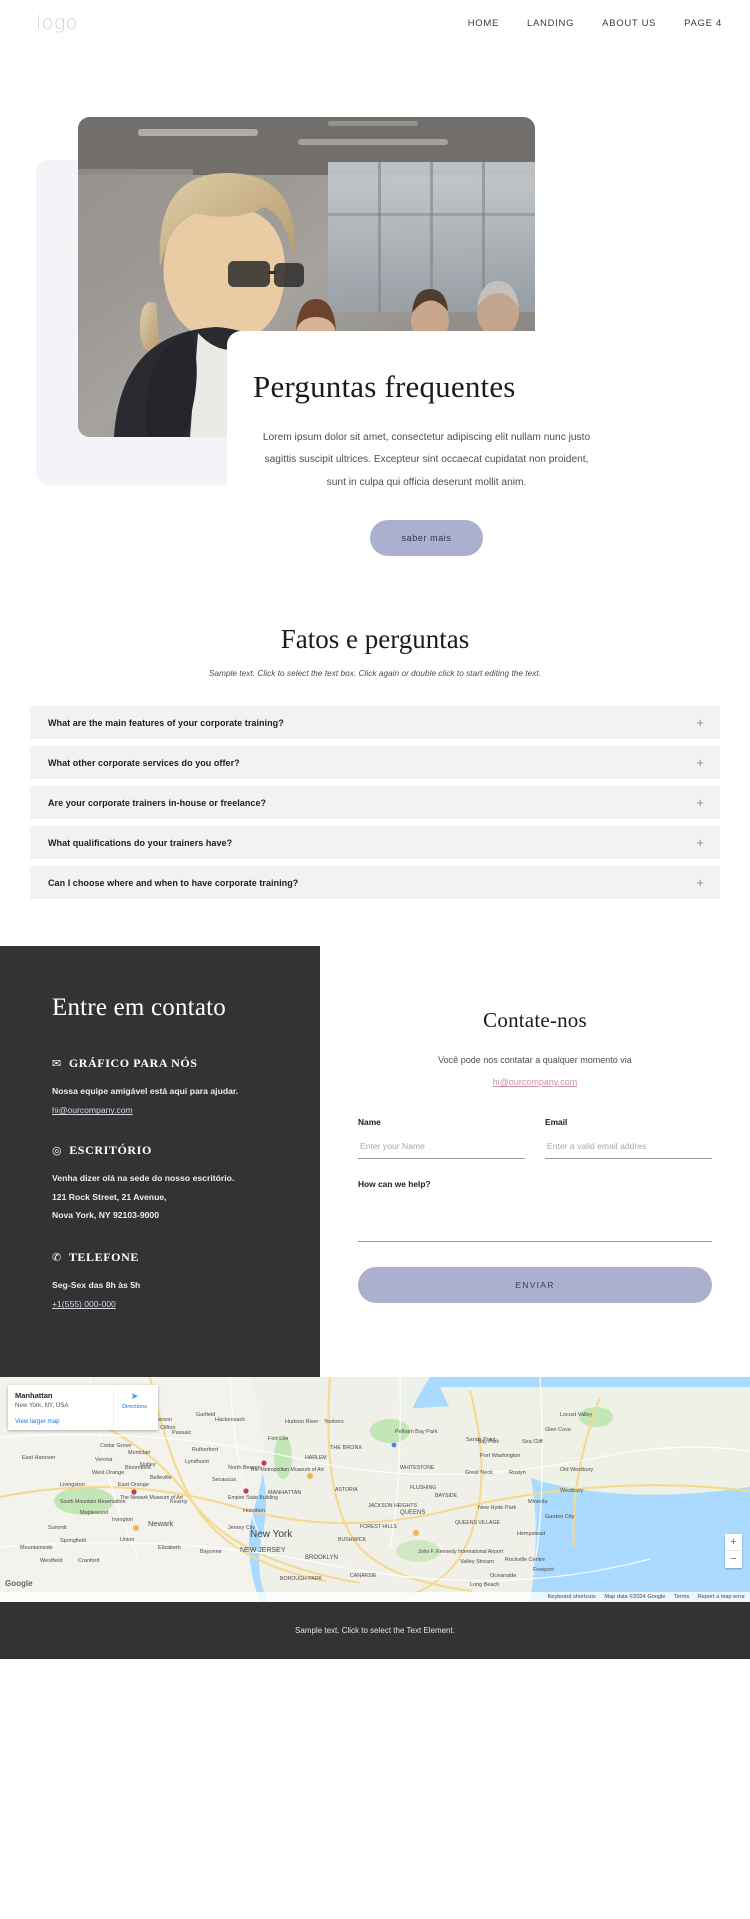  What do you see at coordinates (535, 1220) in the screenshot?
I see `message-textarea` at bounding box center [535, 1220].